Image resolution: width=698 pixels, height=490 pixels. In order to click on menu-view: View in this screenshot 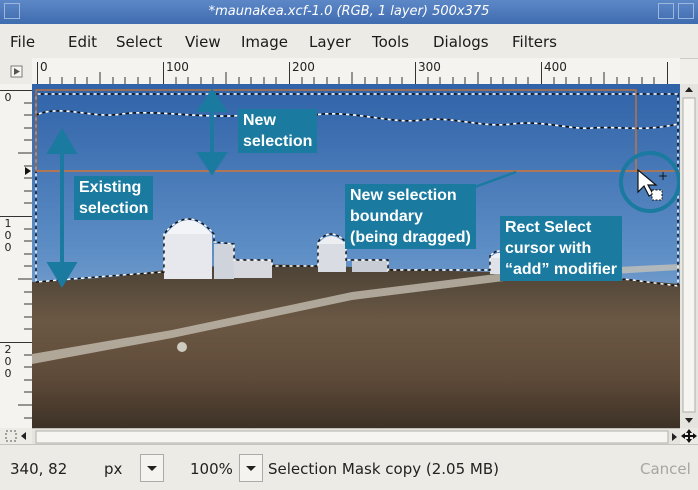, I will do `click(203, 42)`.